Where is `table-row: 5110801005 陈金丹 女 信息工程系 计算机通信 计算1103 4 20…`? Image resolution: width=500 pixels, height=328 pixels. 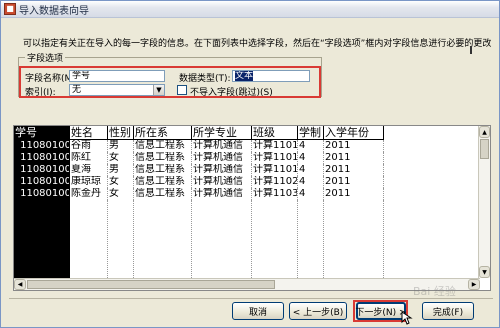
table-row: 5110801005 陈金丹 女 信息工程系 计算机通信 计算1103 4 20… is located at coordinates (199, 194).